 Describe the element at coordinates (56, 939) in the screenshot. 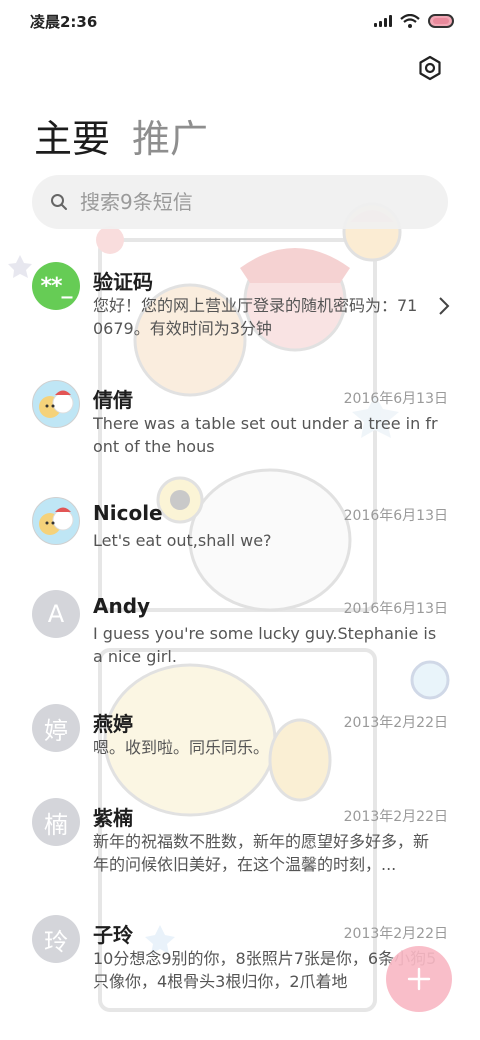

I see `avatar: 玲` at that location.